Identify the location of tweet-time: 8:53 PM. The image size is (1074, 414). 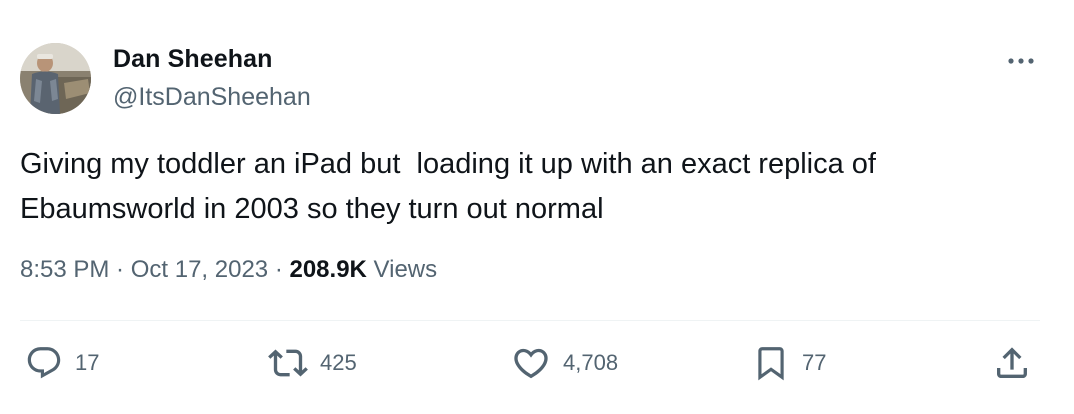
(64, 269).